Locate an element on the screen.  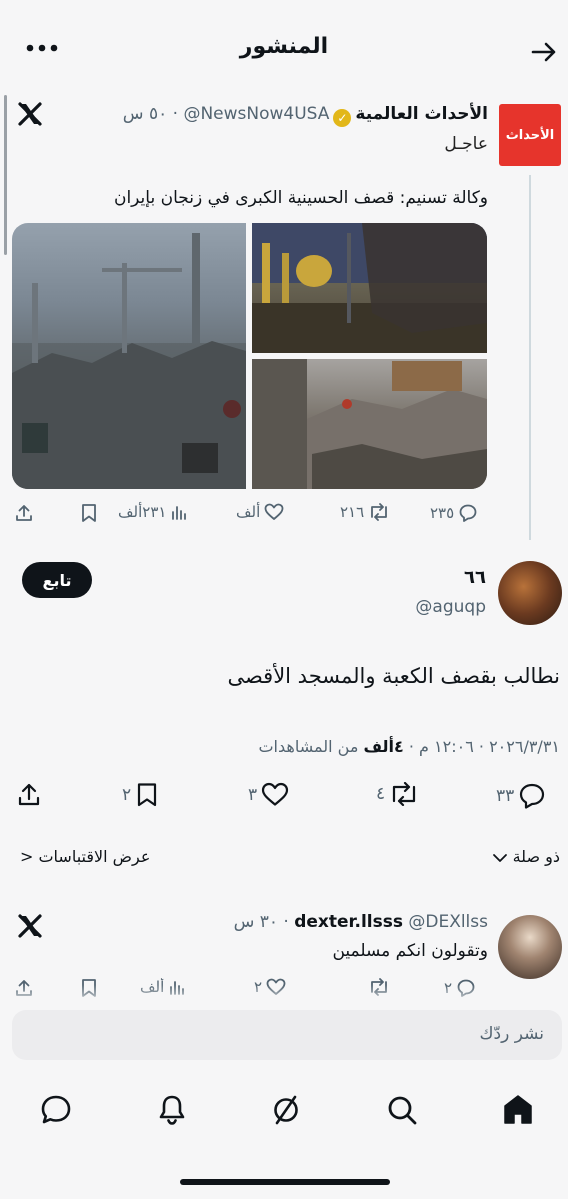
post-text: نطالب بقصف الكعبة والمسجد الأقصى is located at coordinates (393, 676).